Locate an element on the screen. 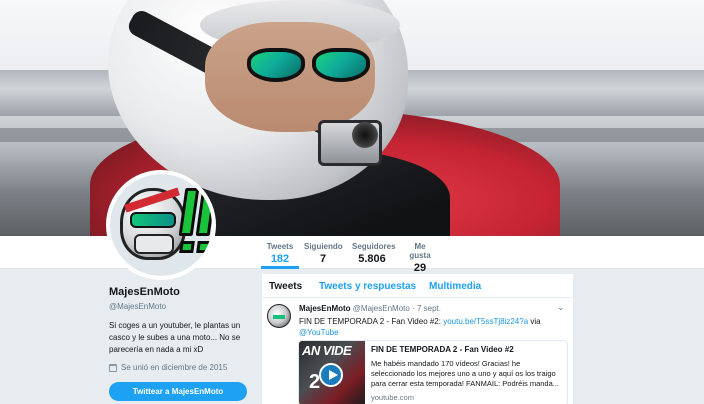 The width and height of the screenshot is (704, 404). profile-joined: Se unió en diciembre de 2015 is located at coordinates (184, 367).